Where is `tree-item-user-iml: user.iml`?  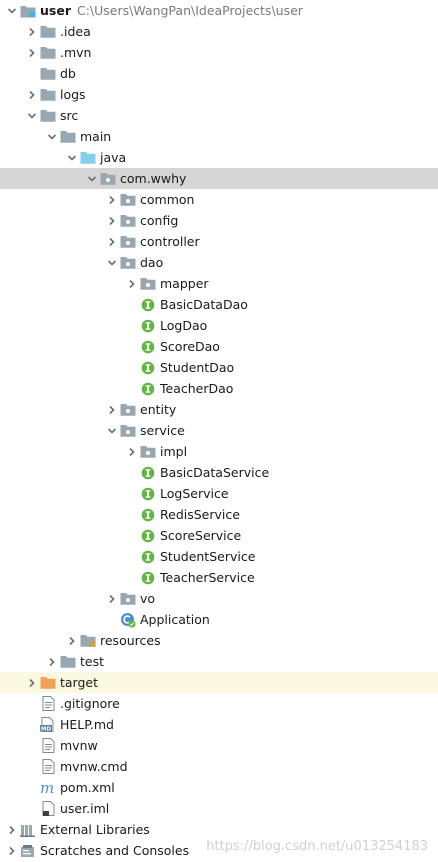
tree-item-user-iml: user.iml is located at coordinates (219, 808).